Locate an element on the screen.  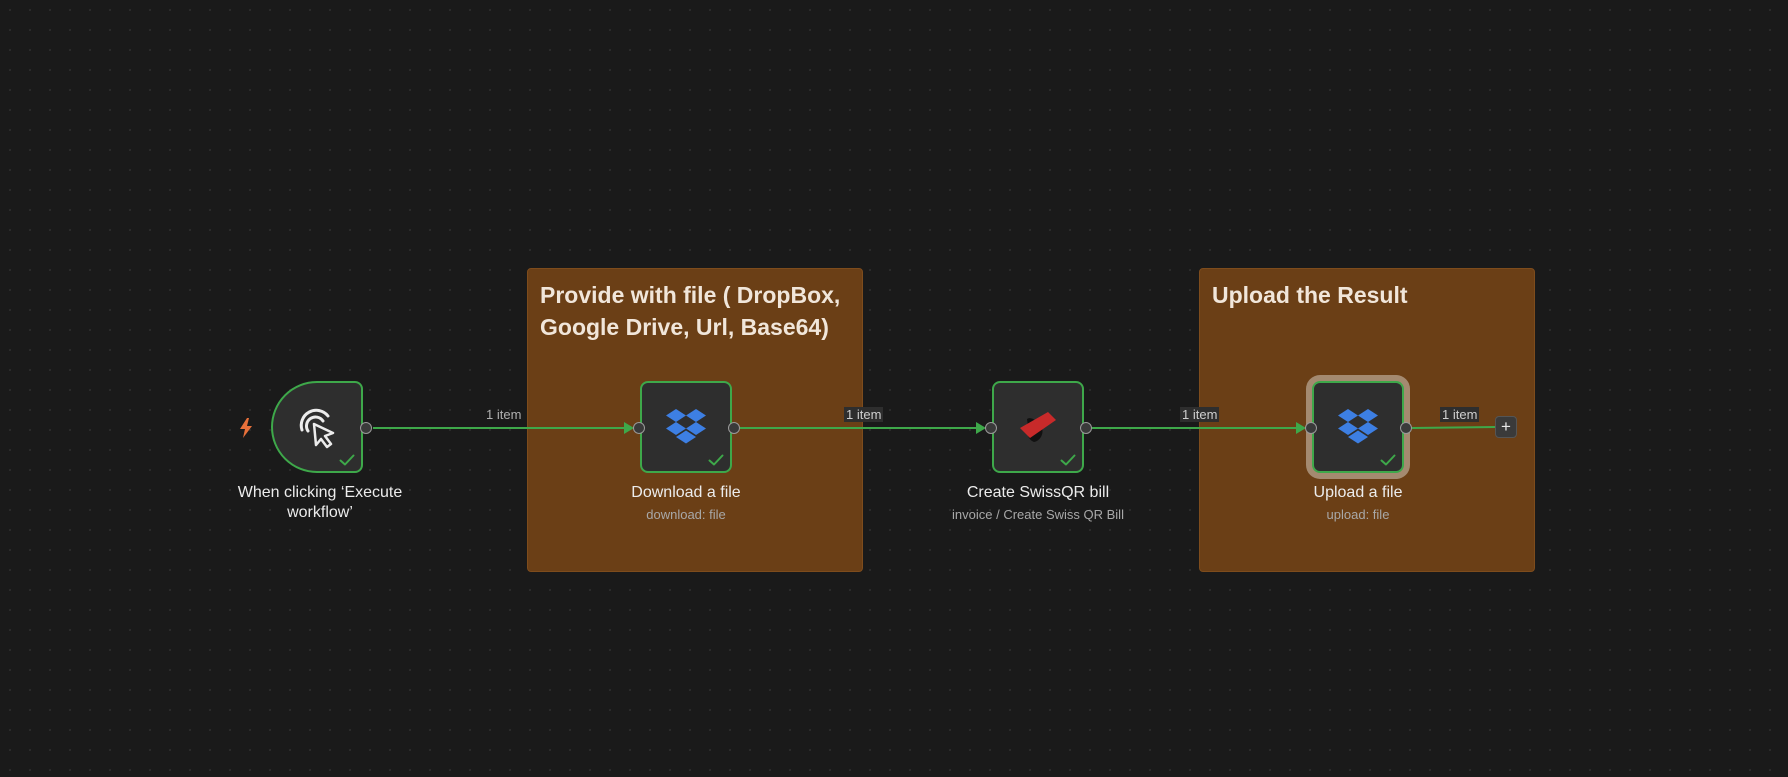
node-subtitle: download: file is located at coordinates (686, 514).